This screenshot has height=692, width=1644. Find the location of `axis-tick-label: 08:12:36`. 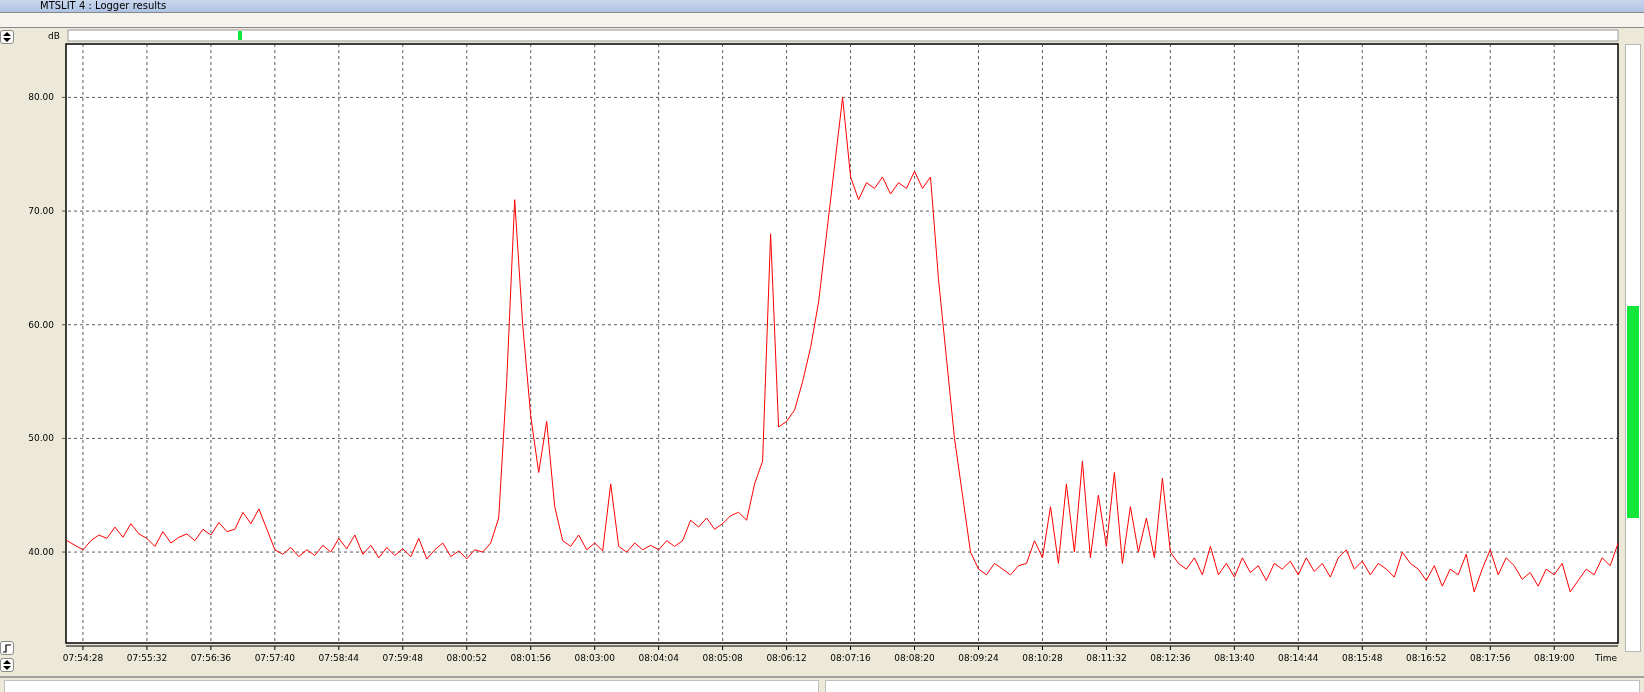

axis-tick-label: 08:12:36 is located at coordinates (1170, 658).